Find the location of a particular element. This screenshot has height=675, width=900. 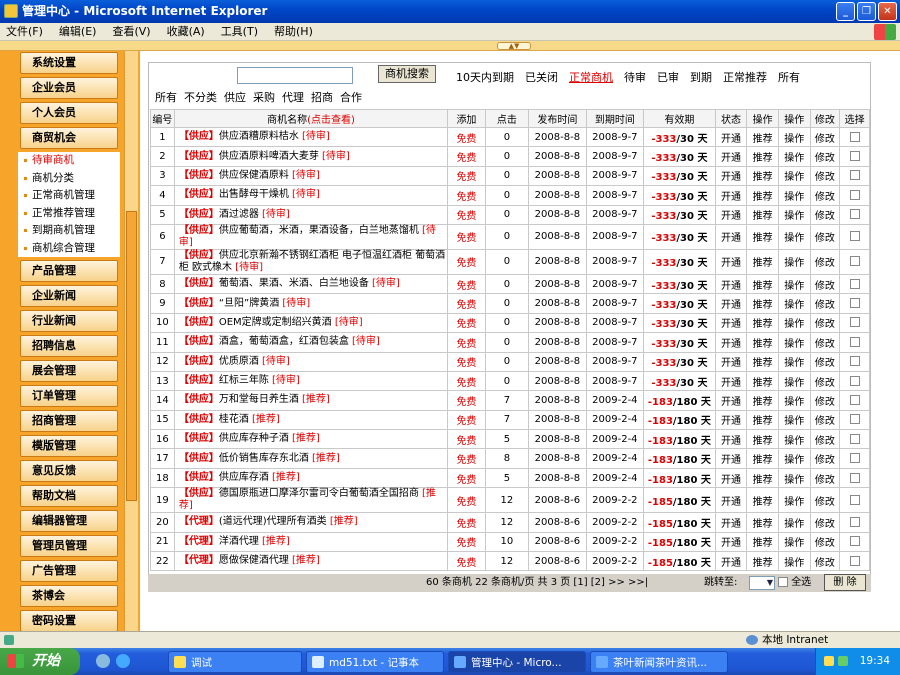

row-name: 【供应】供应库存酒 [推荐] is located at coordinates (311, 478).